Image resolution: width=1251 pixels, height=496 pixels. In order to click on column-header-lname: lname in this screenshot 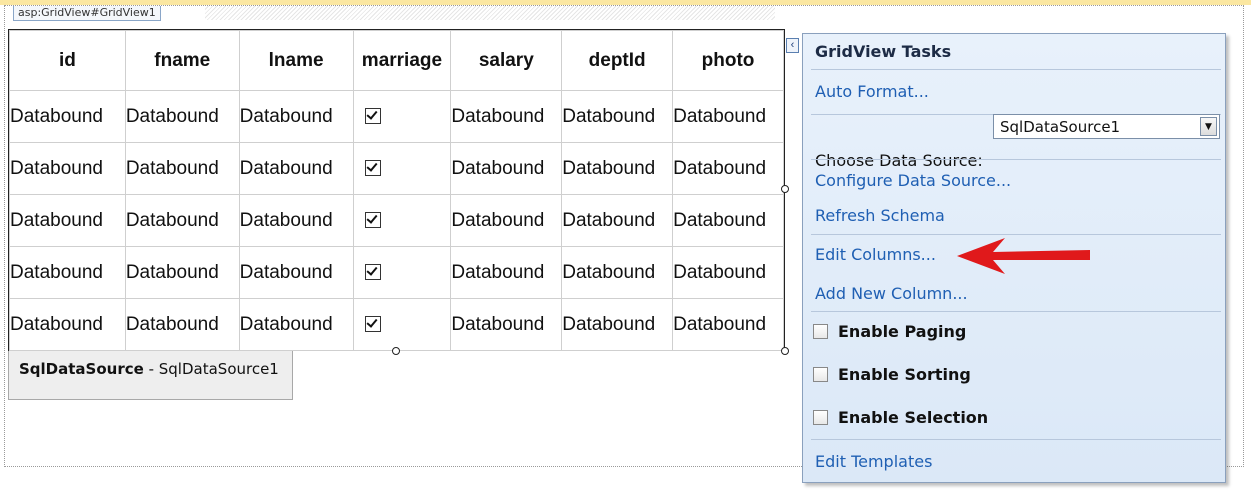, I will do `click(296, 60)`.